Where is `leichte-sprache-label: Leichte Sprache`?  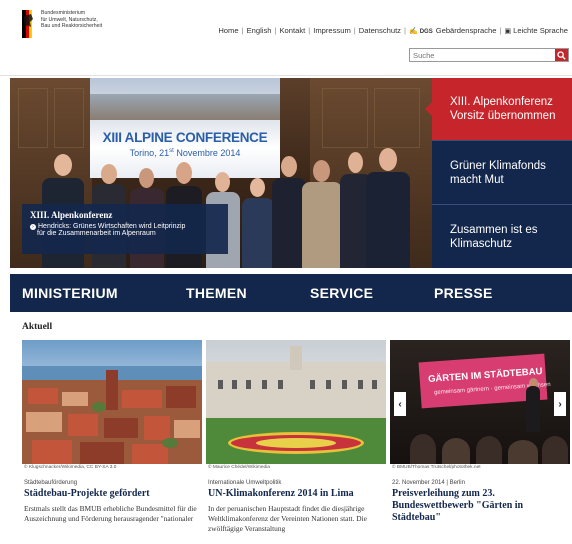 leichte-sprache-label: Leichte Sprache is located at coordinates (540, 30).